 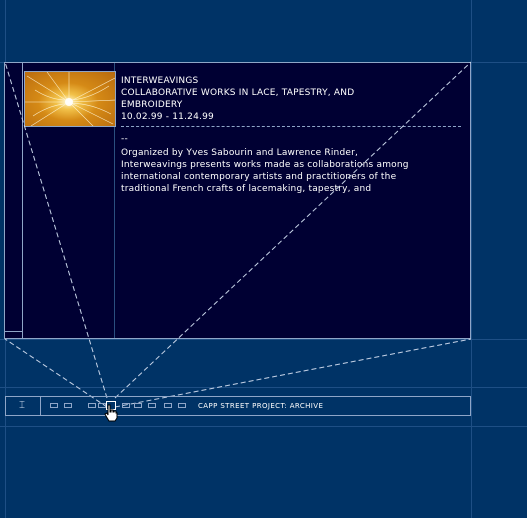 I want to click on hand-cursor-icon, so click(x=111, y=413).